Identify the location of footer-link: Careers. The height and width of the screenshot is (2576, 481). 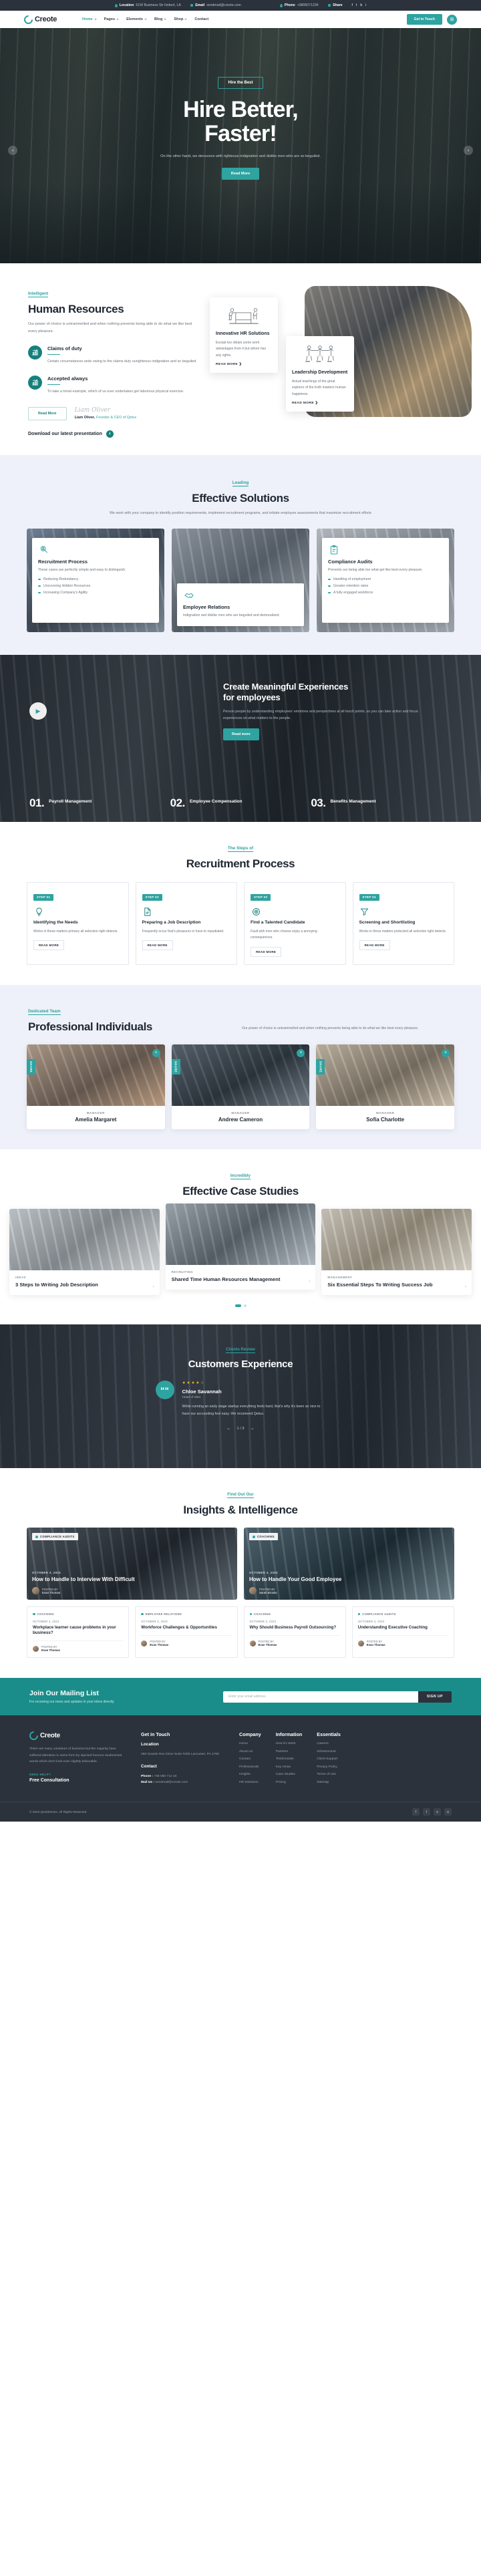
(329, 1743).